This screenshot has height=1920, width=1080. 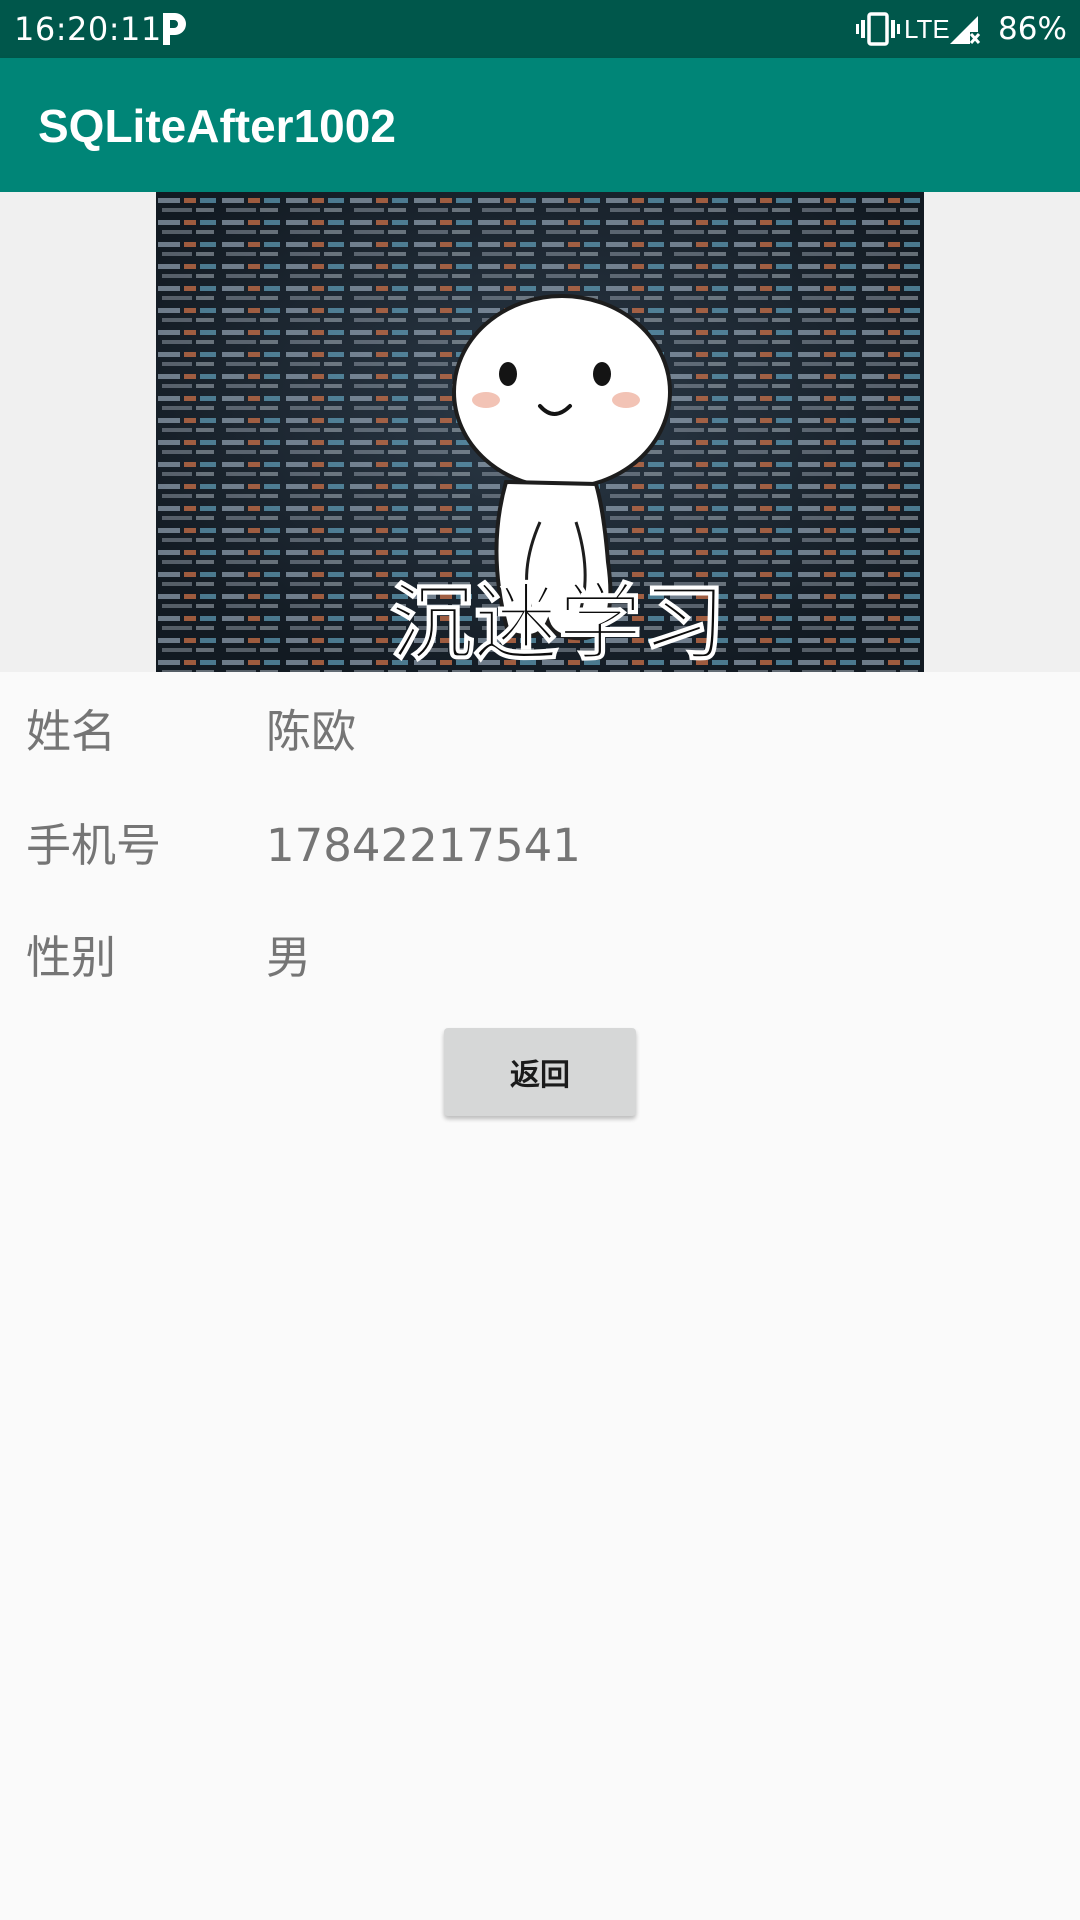 What do you see at coordinates (217, 126) in the screenshot?
I see `app-title: SQLiteAfter1002` at bounding box center [217, 126].